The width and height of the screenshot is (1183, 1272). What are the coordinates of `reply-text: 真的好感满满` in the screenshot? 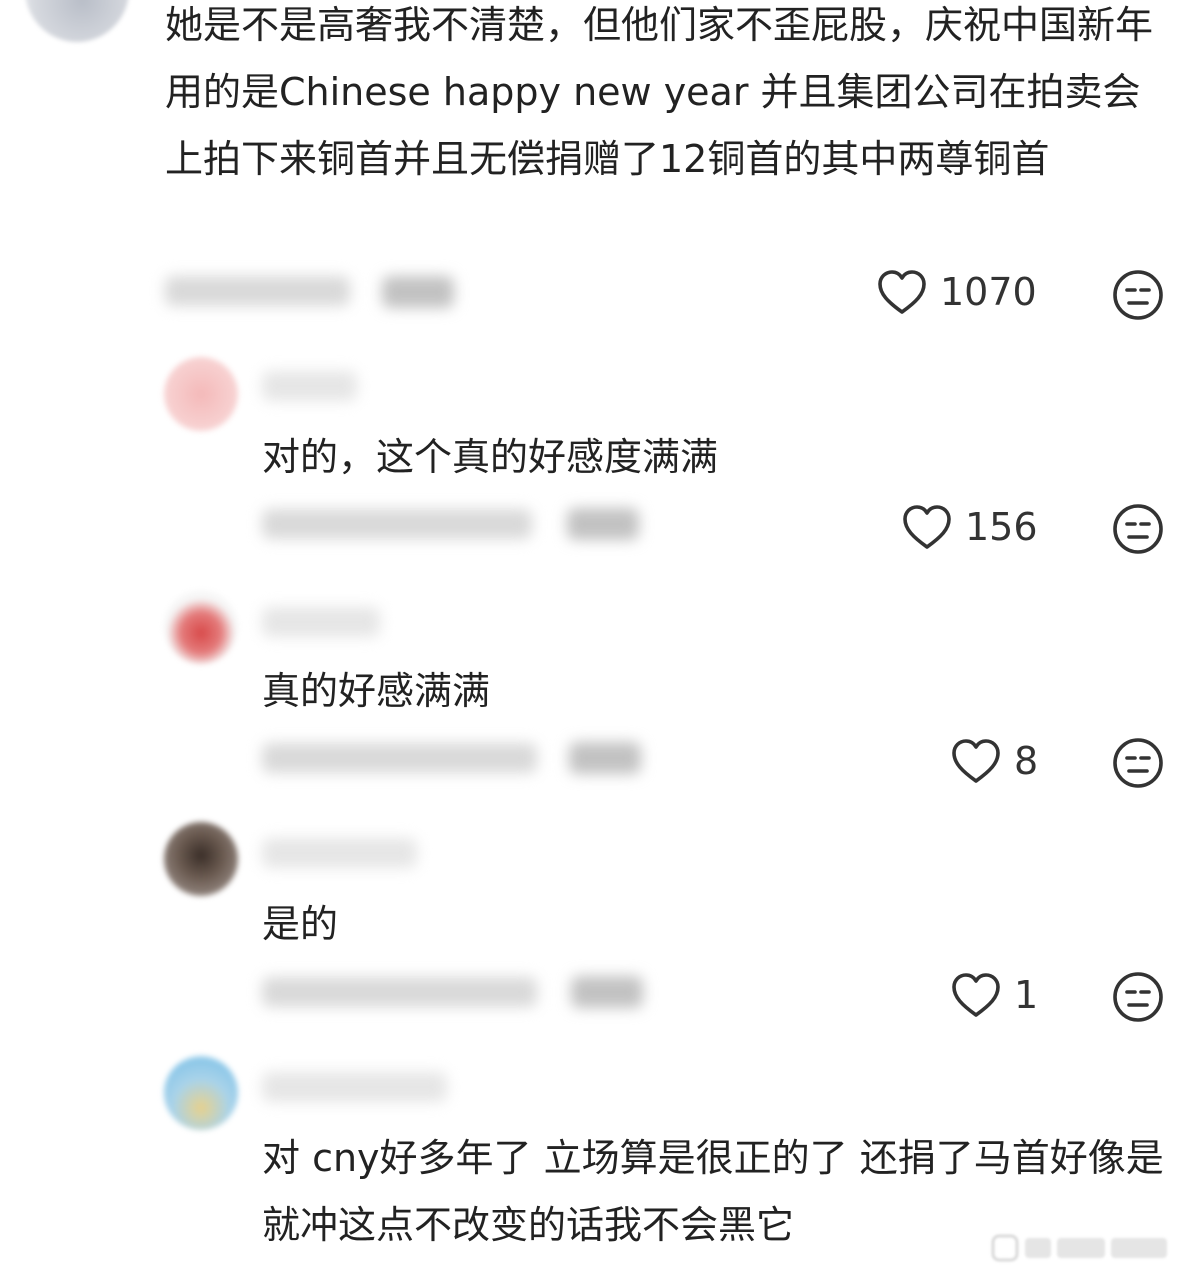 It's located at (376, 691).